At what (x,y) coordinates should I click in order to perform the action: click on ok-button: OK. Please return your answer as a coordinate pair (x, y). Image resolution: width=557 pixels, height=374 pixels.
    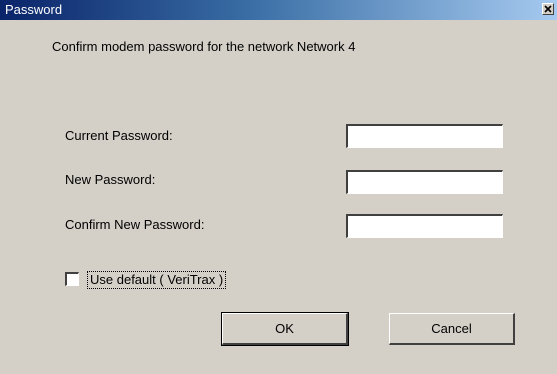
    Looking at the image, I should click on (285, 329).